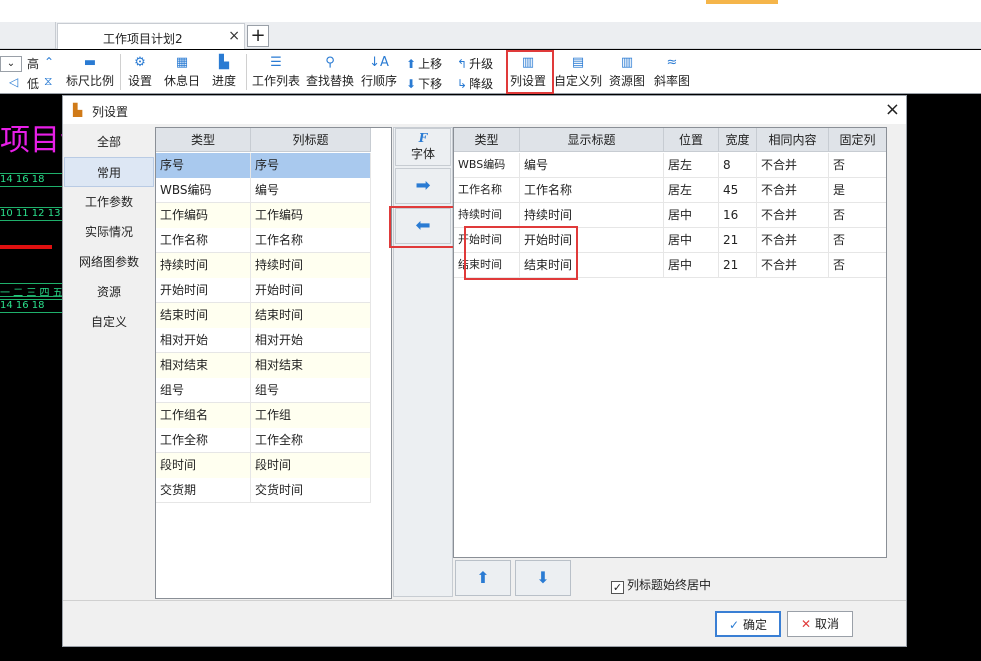 Image resolution: width=981 pixels, height=661 pixels. I want to click on nav-item-custom: 自定义, so click(109, 322).